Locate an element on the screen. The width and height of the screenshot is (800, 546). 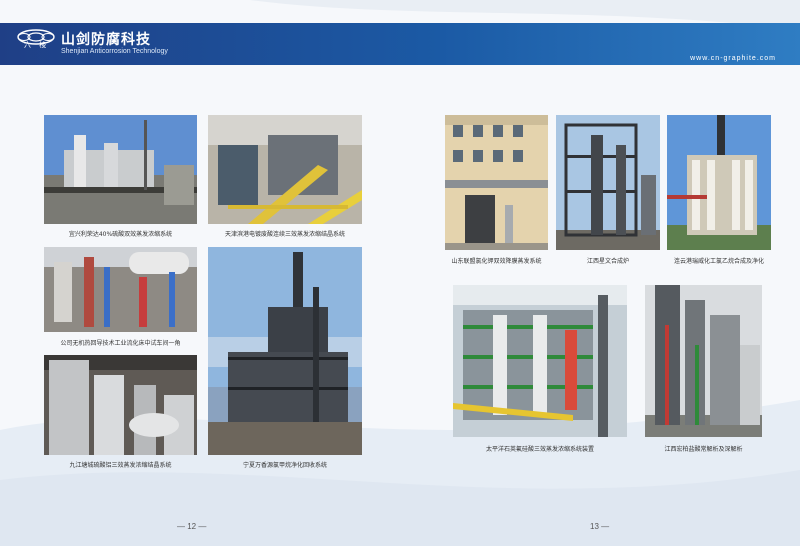
caption-right-4: 太平洋石英氟硅酸三效蒸发浓缩系统装置 is located at coordinates (539, 449).